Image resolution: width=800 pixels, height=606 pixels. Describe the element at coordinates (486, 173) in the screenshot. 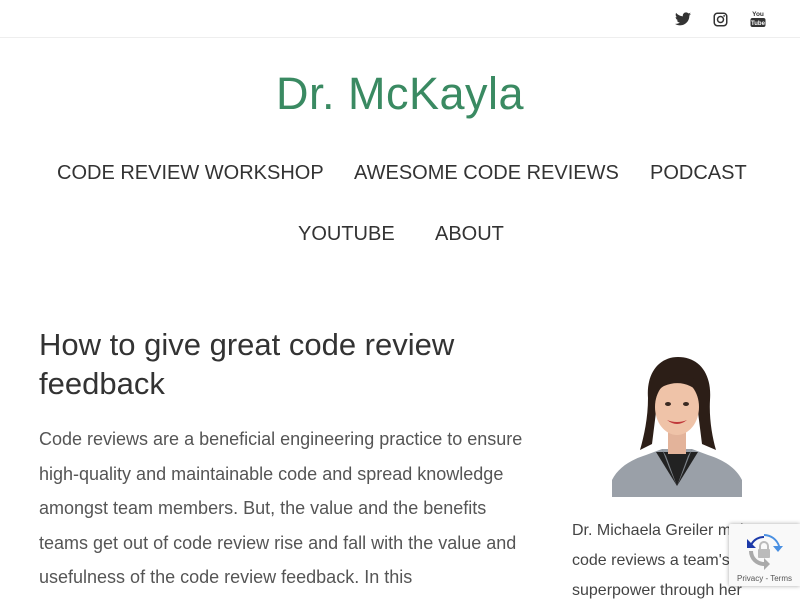

I see `nav-item-awesome-code-reviews: AWESOME CODE REVIEWS` at that location.